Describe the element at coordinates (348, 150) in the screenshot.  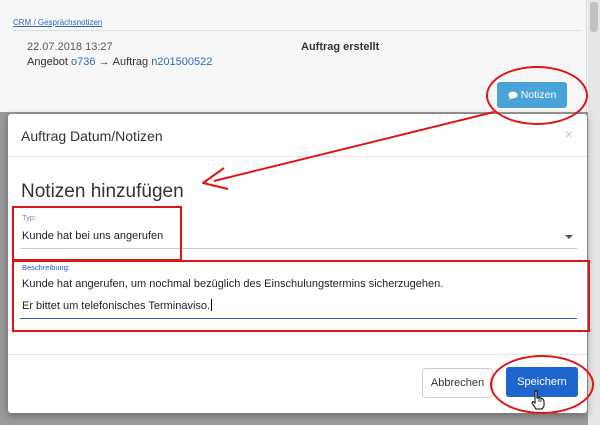
I see `annotation-arrow` at that location.